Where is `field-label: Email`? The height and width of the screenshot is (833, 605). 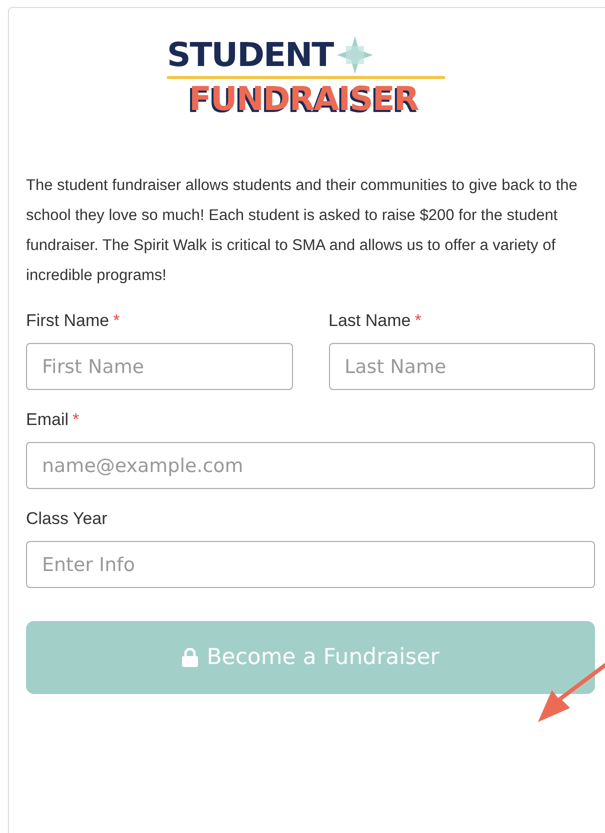 field-label: Email is located at coordinates (47, 420).